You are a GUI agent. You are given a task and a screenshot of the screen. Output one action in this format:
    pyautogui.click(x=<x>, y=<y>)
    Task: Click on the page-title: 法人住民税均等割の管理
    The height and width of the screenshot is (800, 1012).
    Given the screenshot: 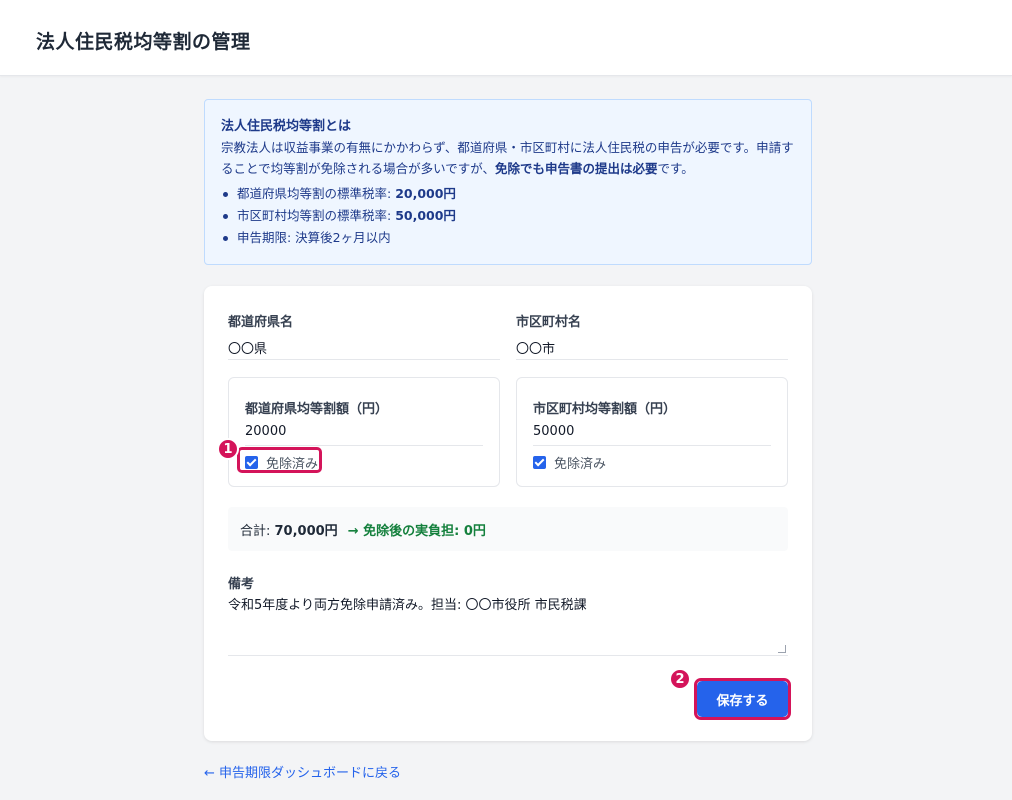 What is the action you would take?
    pyautogui.click(x=143, y=42)
    